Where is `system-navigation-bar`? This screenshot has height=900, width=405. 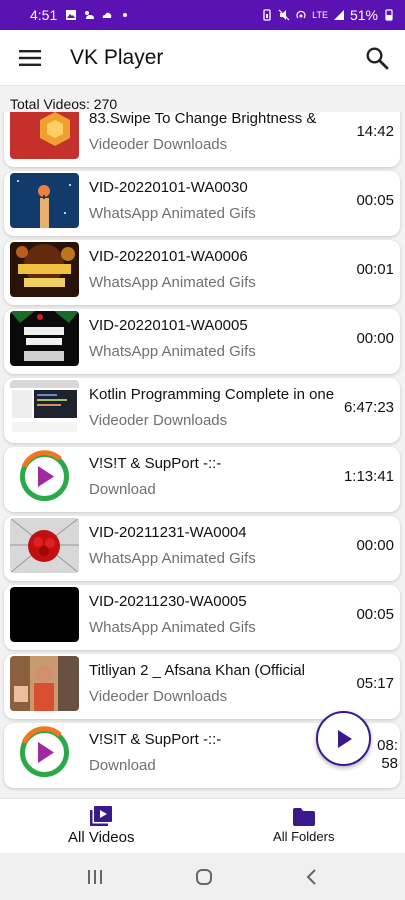
system-navigation-bar is located at coordinates (202, 876).